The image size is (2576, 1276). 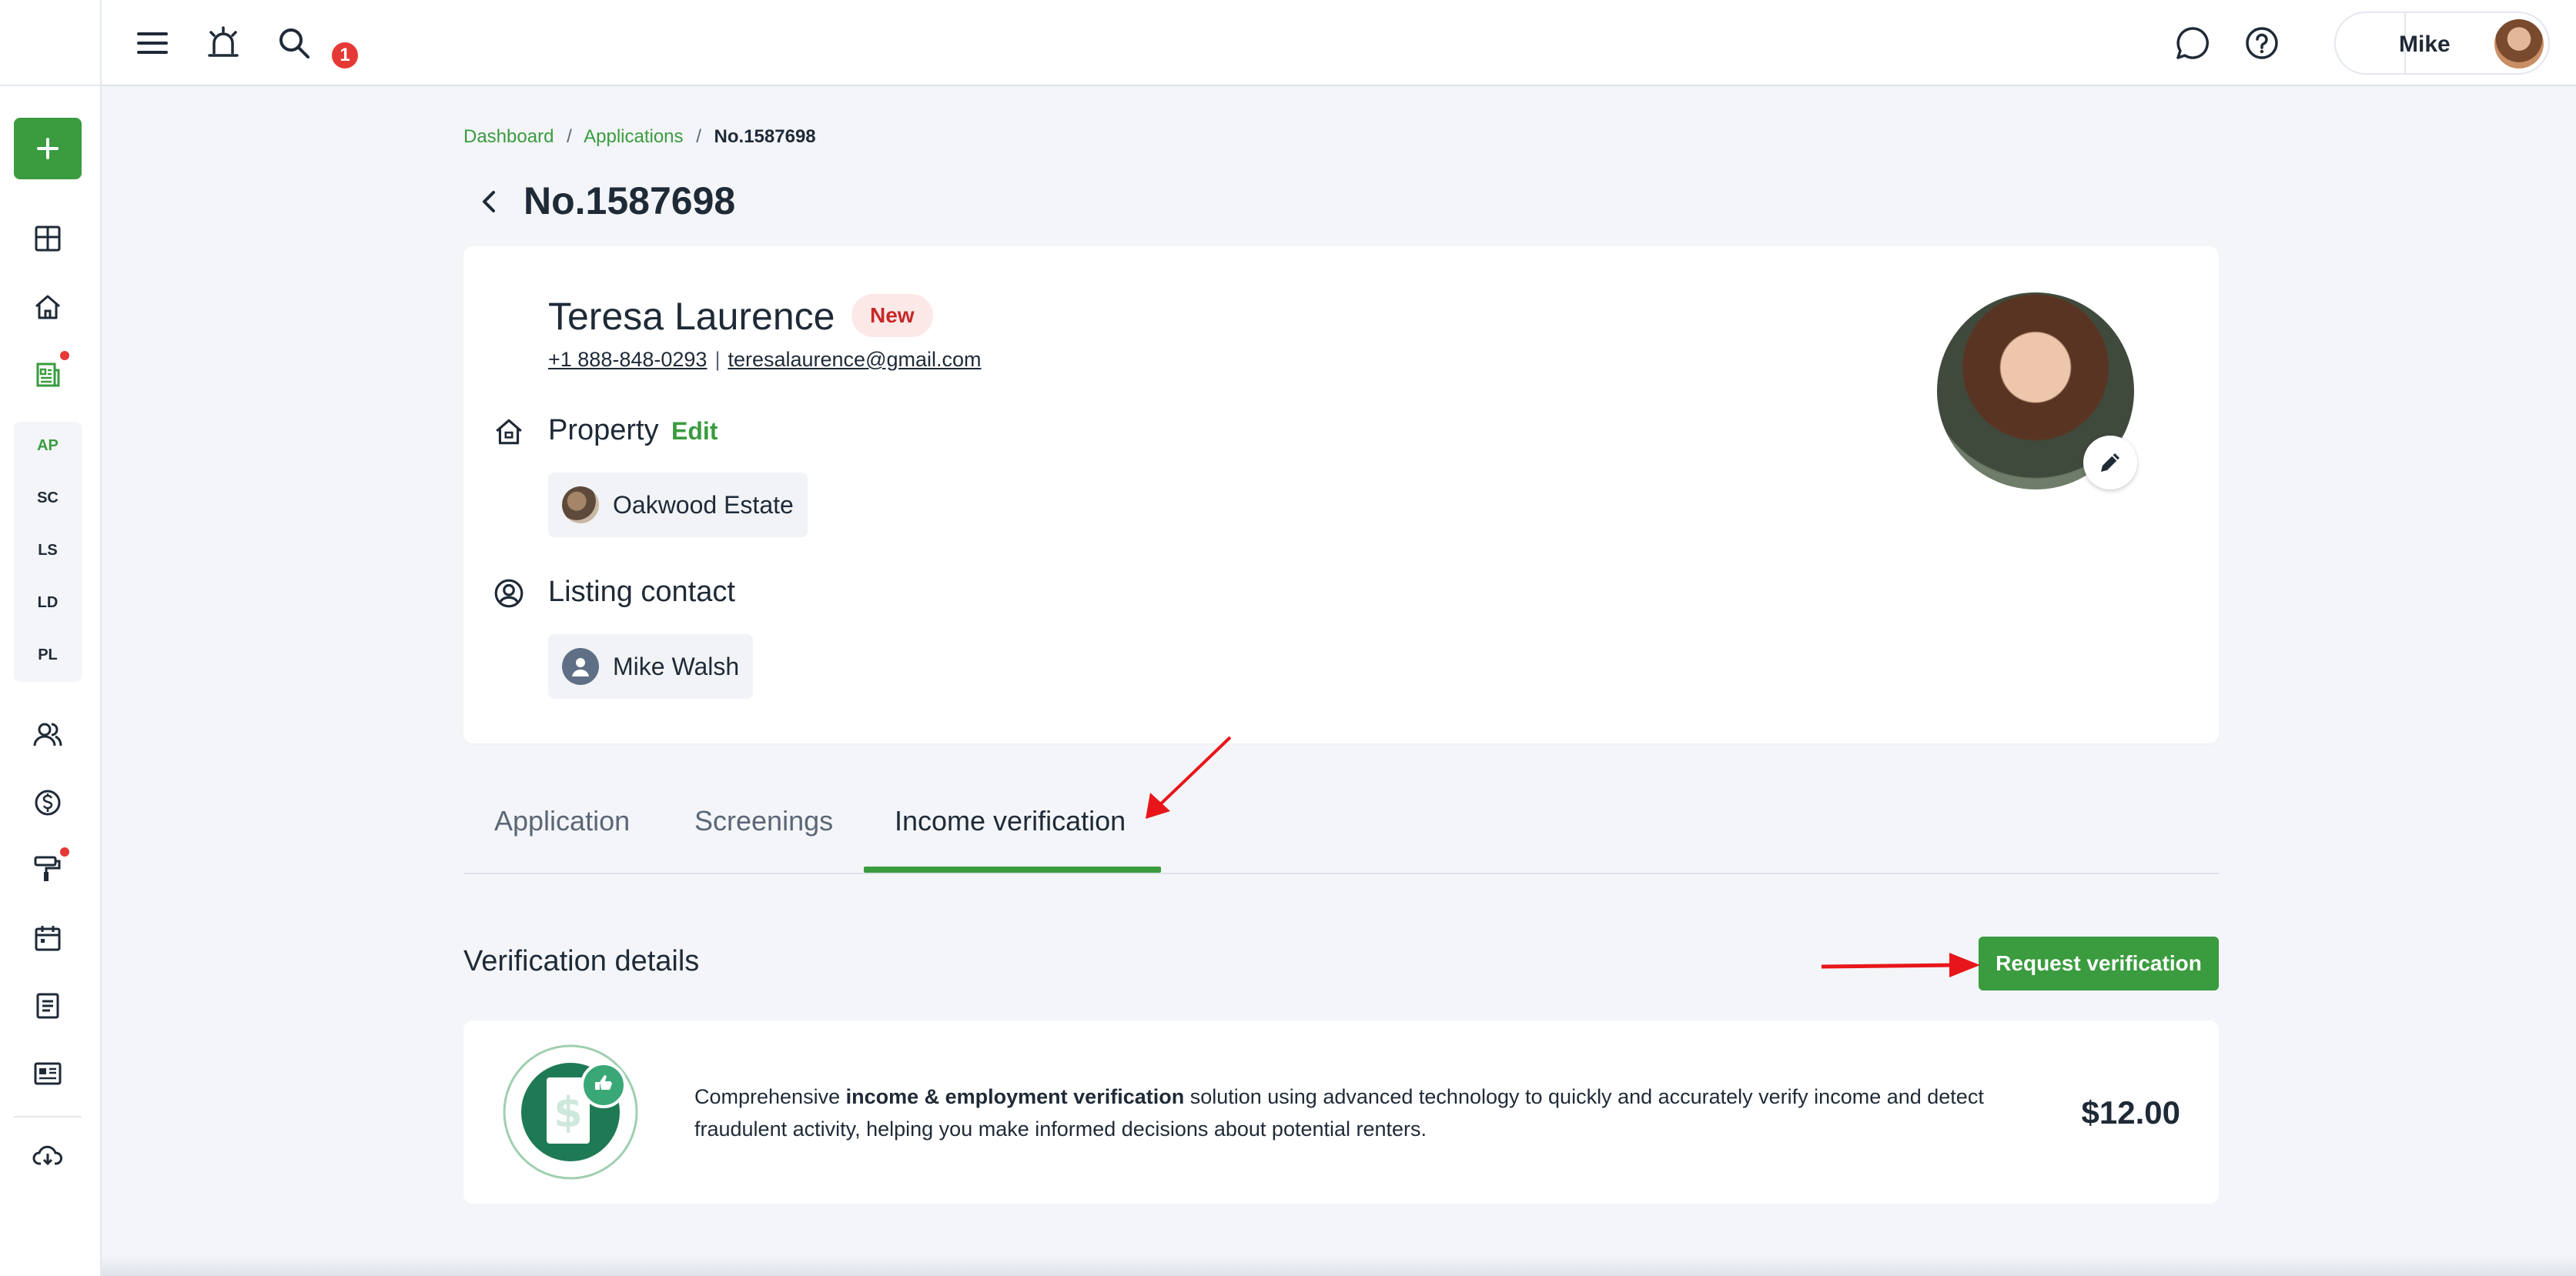 I want to click on breadcrumb: Dashboard / Applications / No.1587698, so click(x=644, y=137).